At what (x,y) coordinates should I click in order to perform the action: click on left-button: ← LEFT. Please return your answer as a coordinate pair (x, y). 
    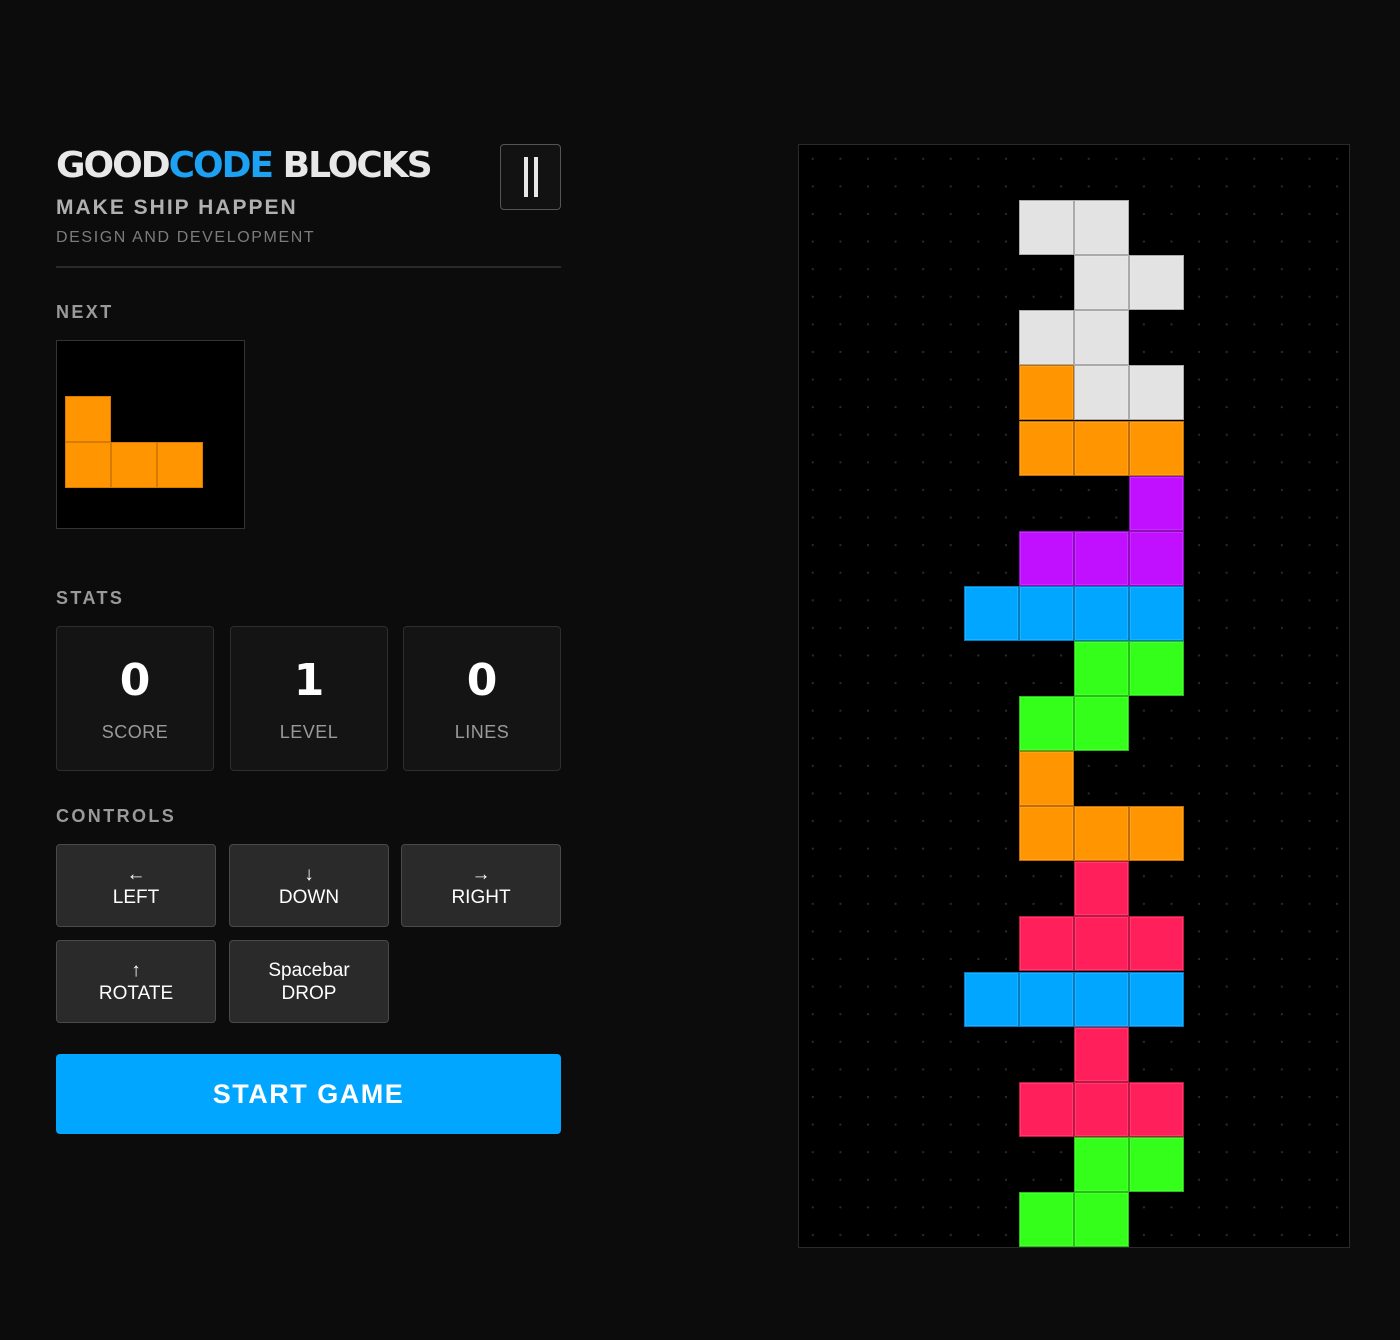
    Looking at the image, I should click on (136, 885).